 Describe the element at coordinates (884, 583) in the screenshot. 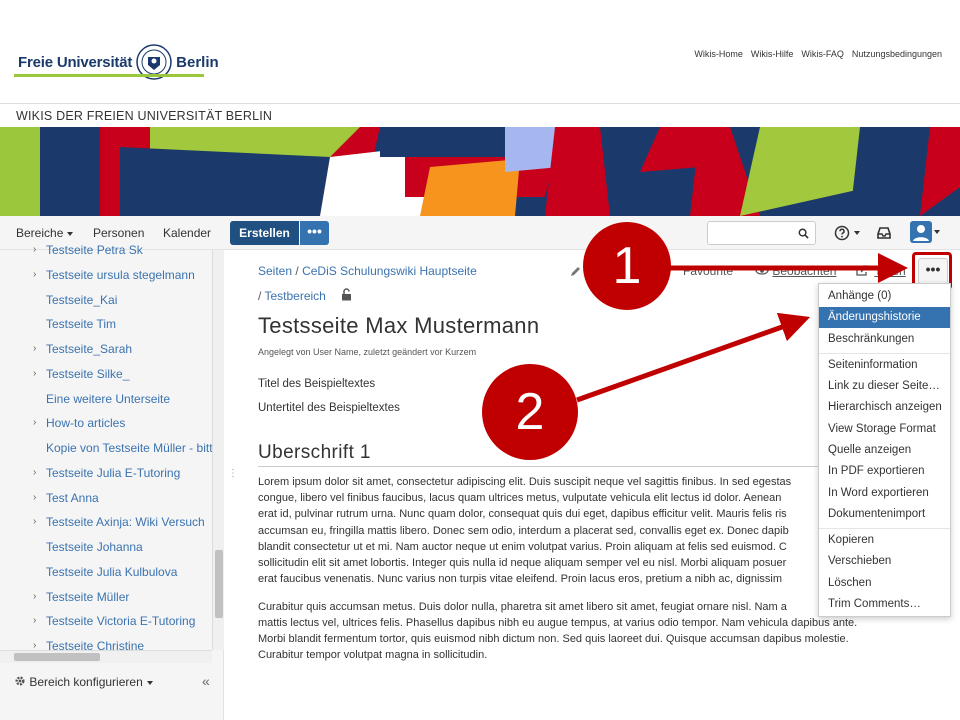

I see `menu-item-delete: Löschen` at that location.